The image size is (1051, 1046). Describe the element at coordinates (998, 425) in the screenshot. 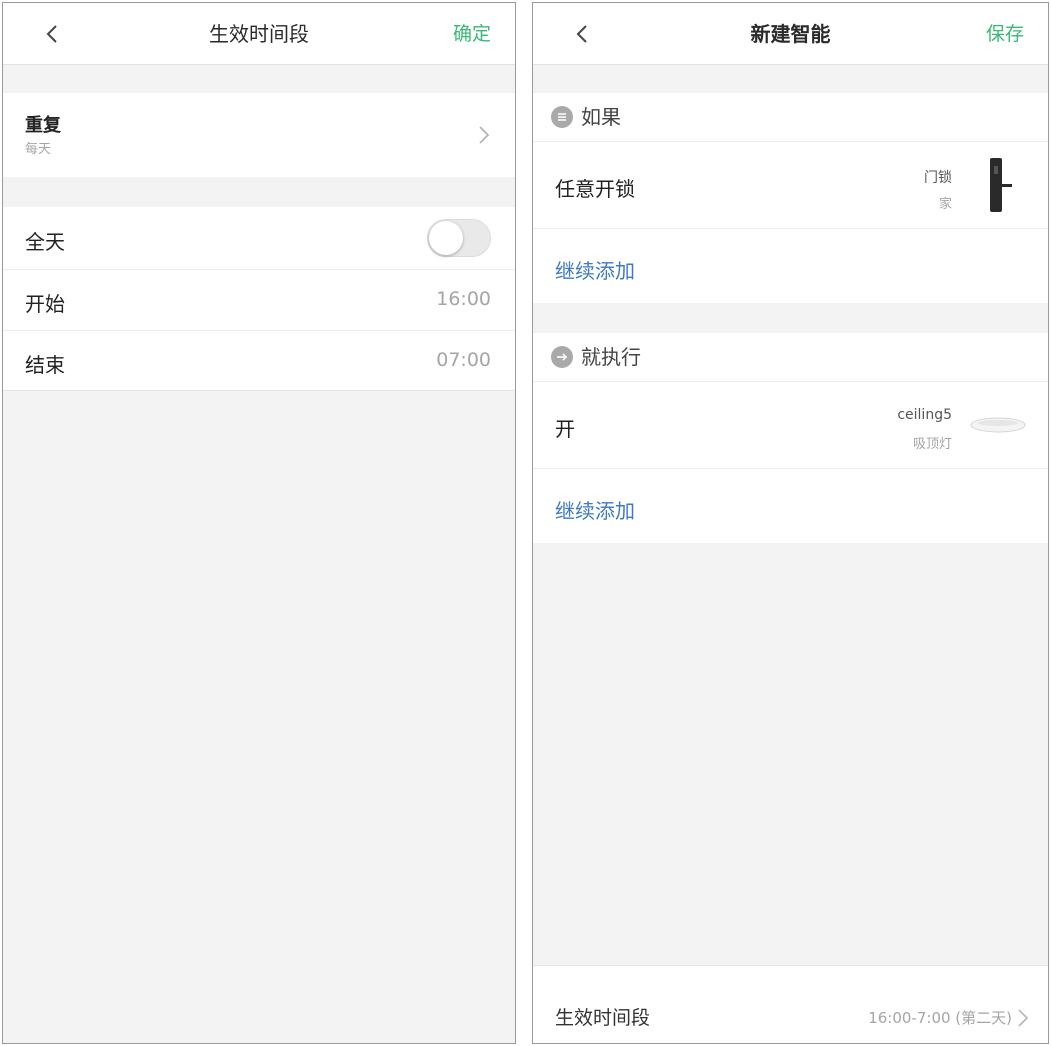

I see `ceiling-light-icon` at that location.